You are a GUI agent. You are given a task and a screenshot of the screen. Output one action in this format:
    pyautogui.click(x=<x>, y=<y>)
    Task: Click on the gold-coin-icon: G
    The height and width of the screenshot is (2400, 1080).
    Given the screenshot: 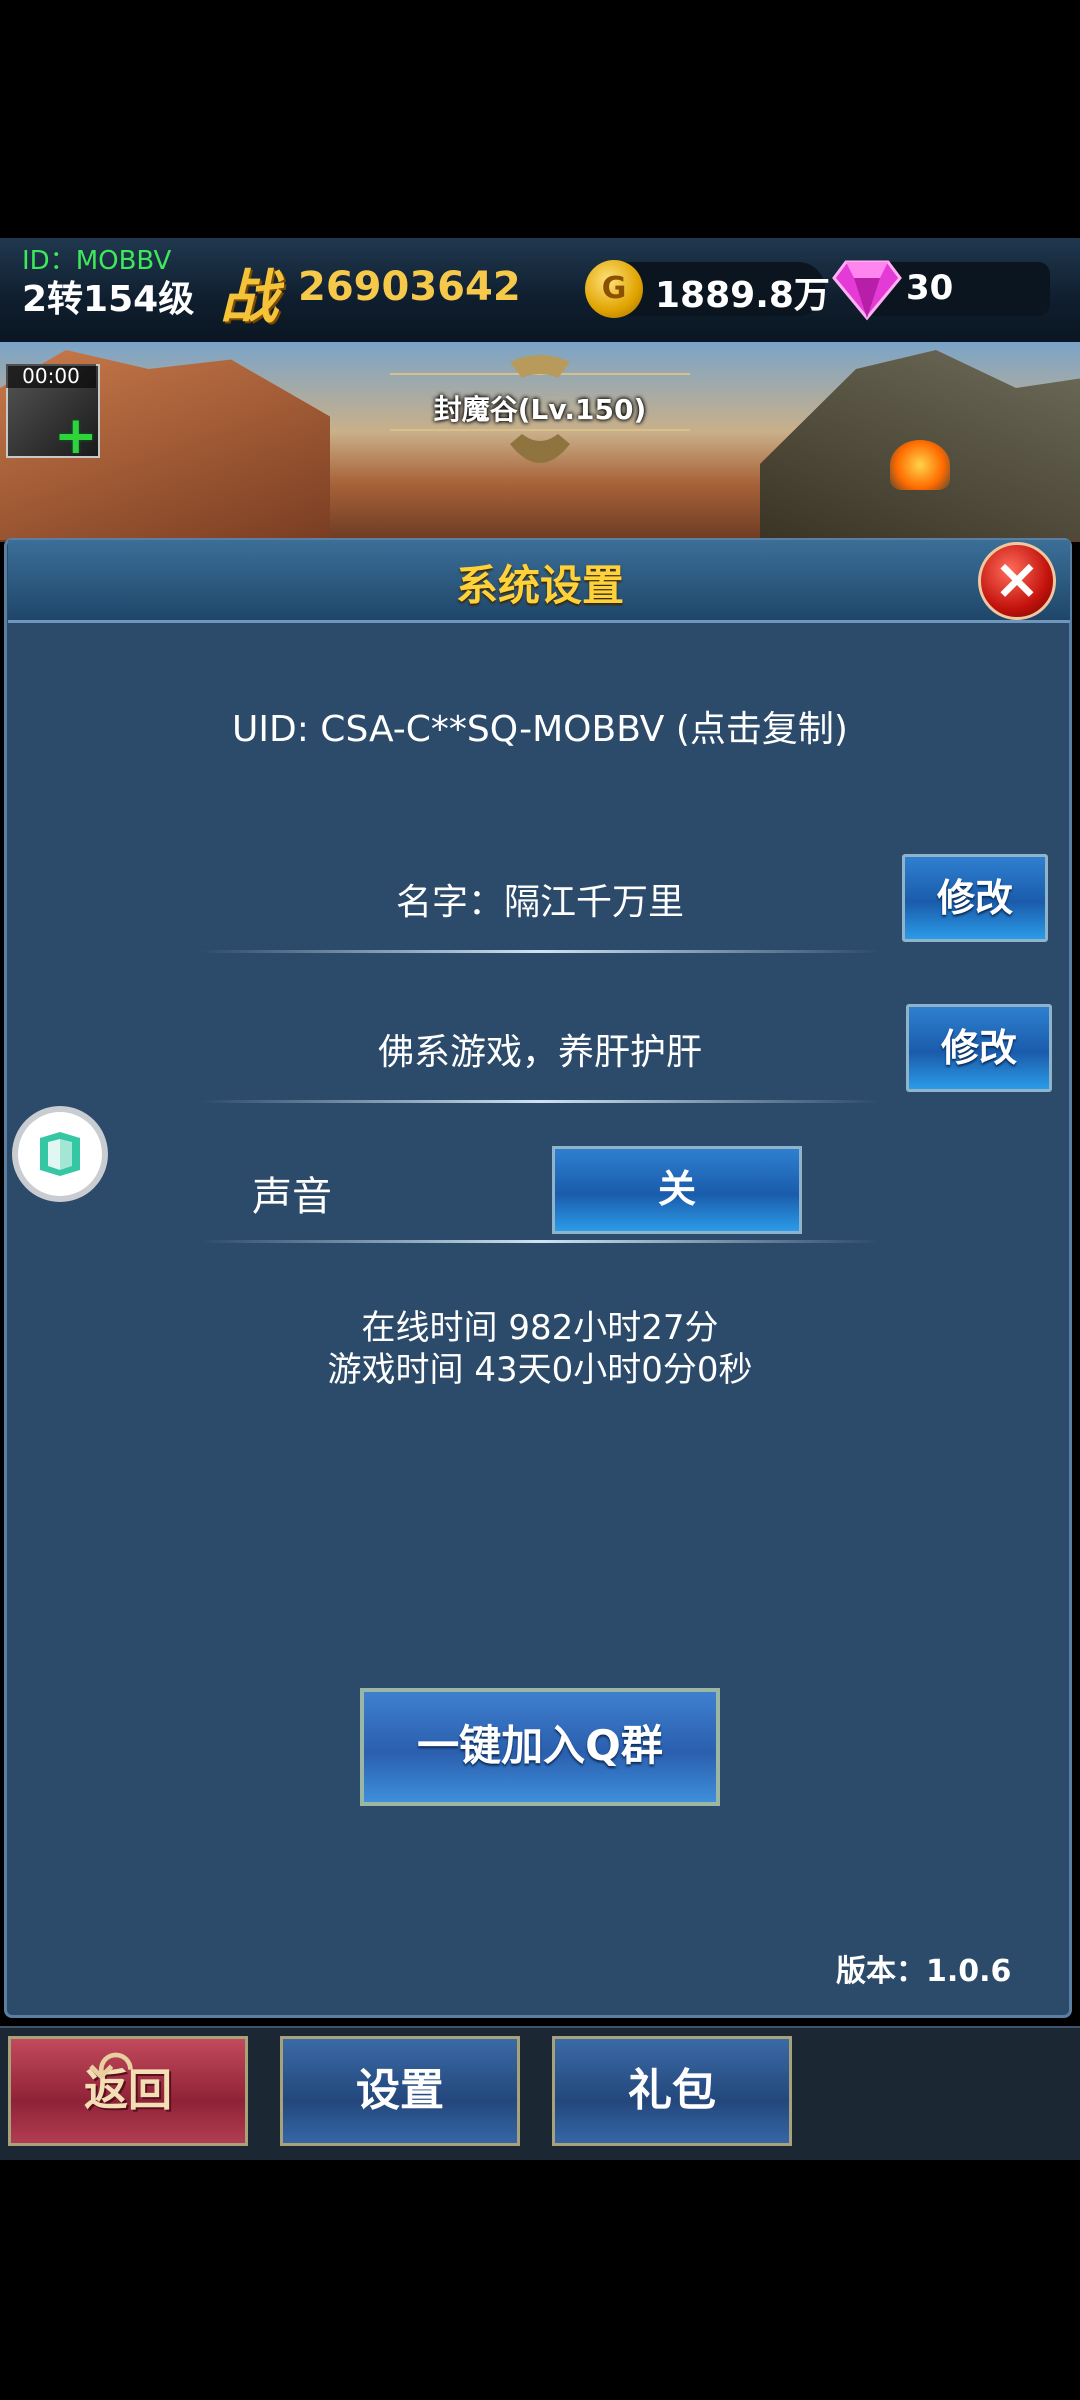 What is the action you would take?
    pyautogui.click(x=614, y=289)
    